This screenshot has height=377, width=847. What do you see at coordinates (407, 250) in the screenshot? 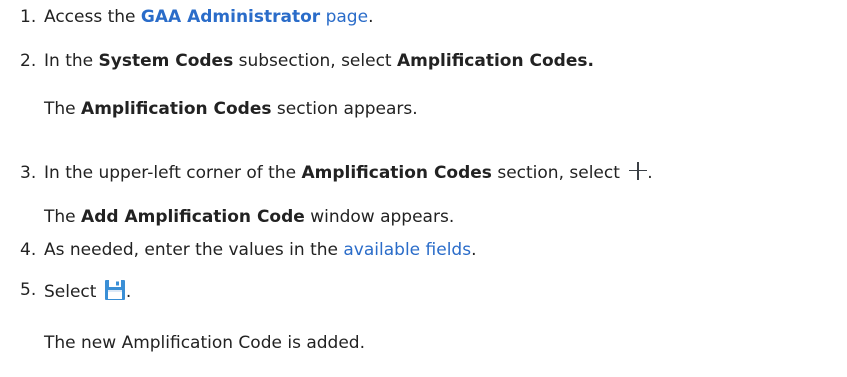
I see `available-fields-link: available fields` at bounding box center [407, 250].